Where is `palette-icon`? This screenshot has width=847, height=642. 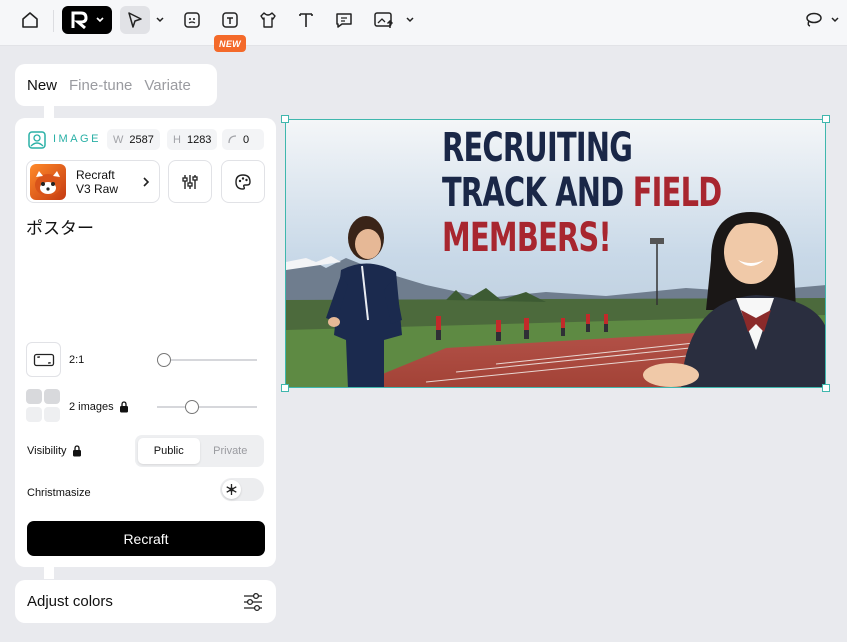 palette-icon is located at coordinates (243, 181).